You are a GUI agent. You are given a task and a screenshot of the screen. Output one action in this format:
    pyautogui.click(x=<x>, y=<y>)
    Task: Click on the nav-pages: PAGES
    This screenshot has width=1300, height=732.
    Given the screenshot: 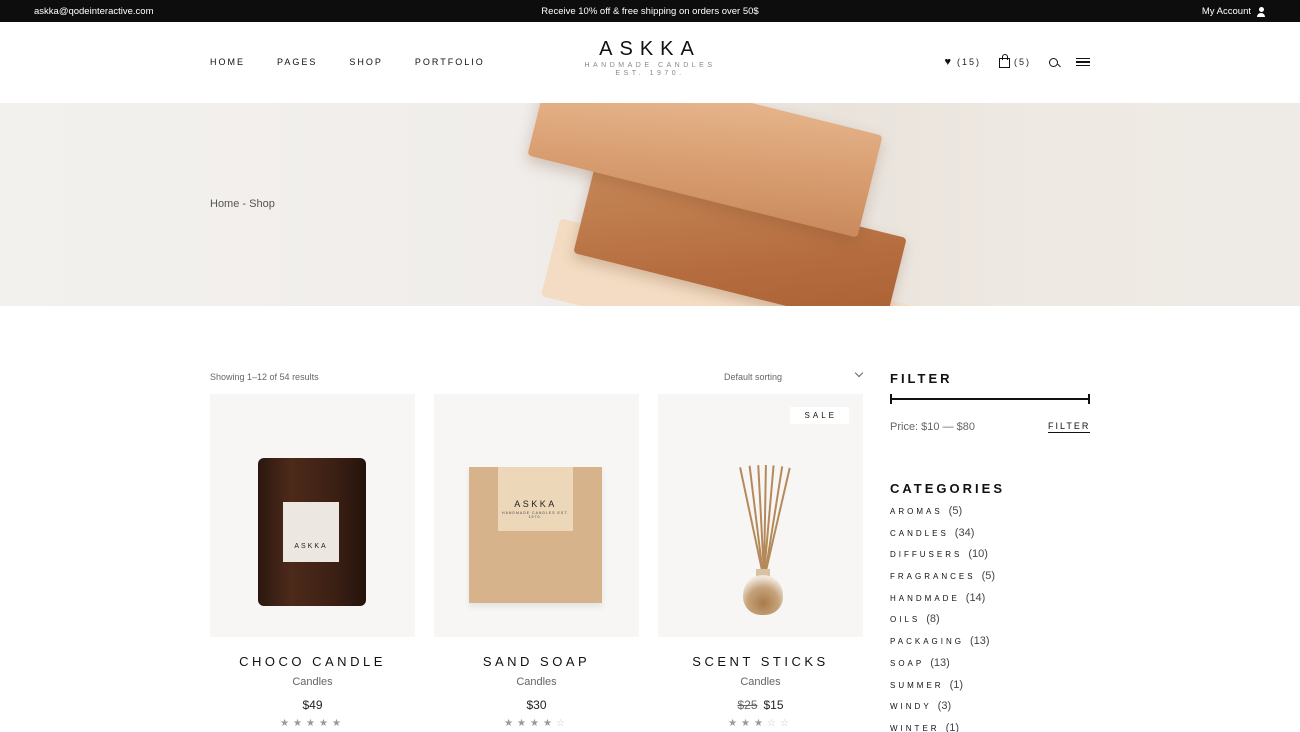 What is the action you would take?
    pyautogui.click(x=297, y=62)
    